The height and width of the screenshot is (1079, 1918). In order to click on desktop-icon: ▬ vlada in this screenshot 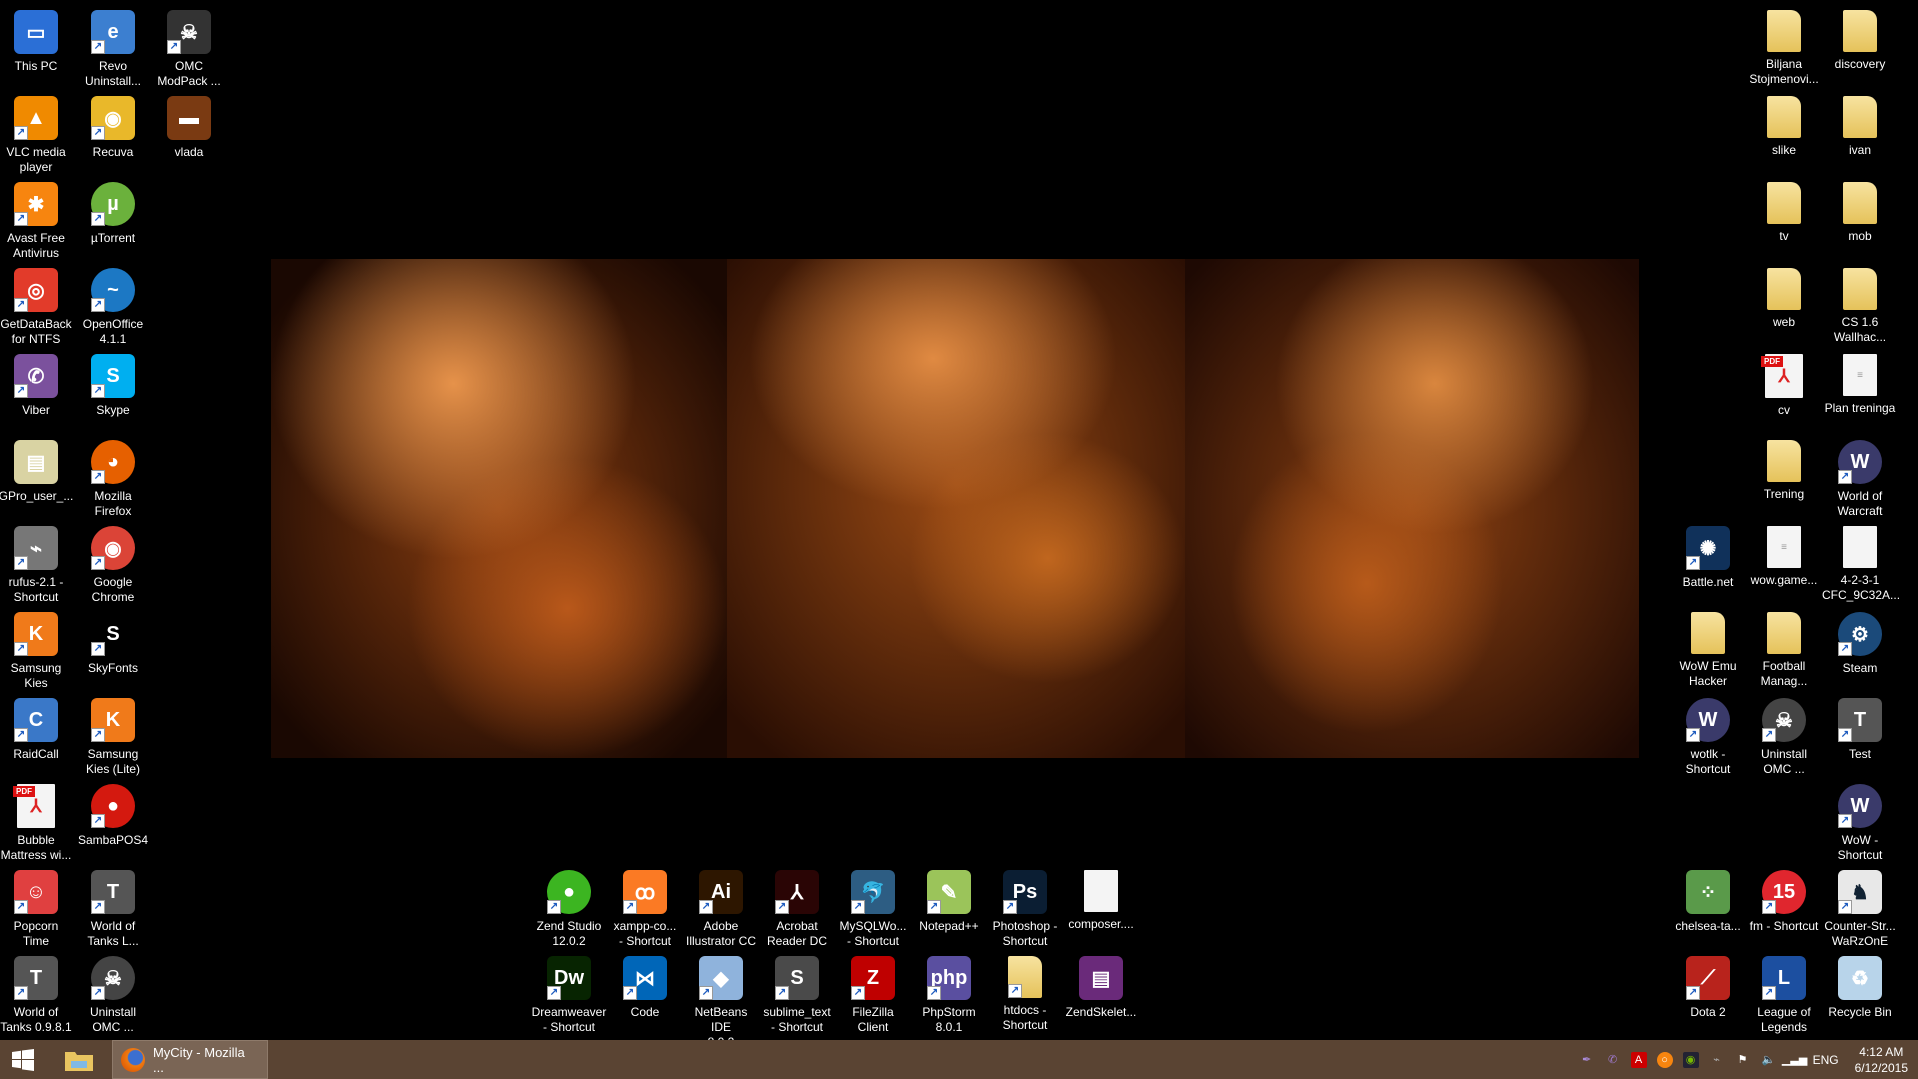, I will do `click(189, 127)`.